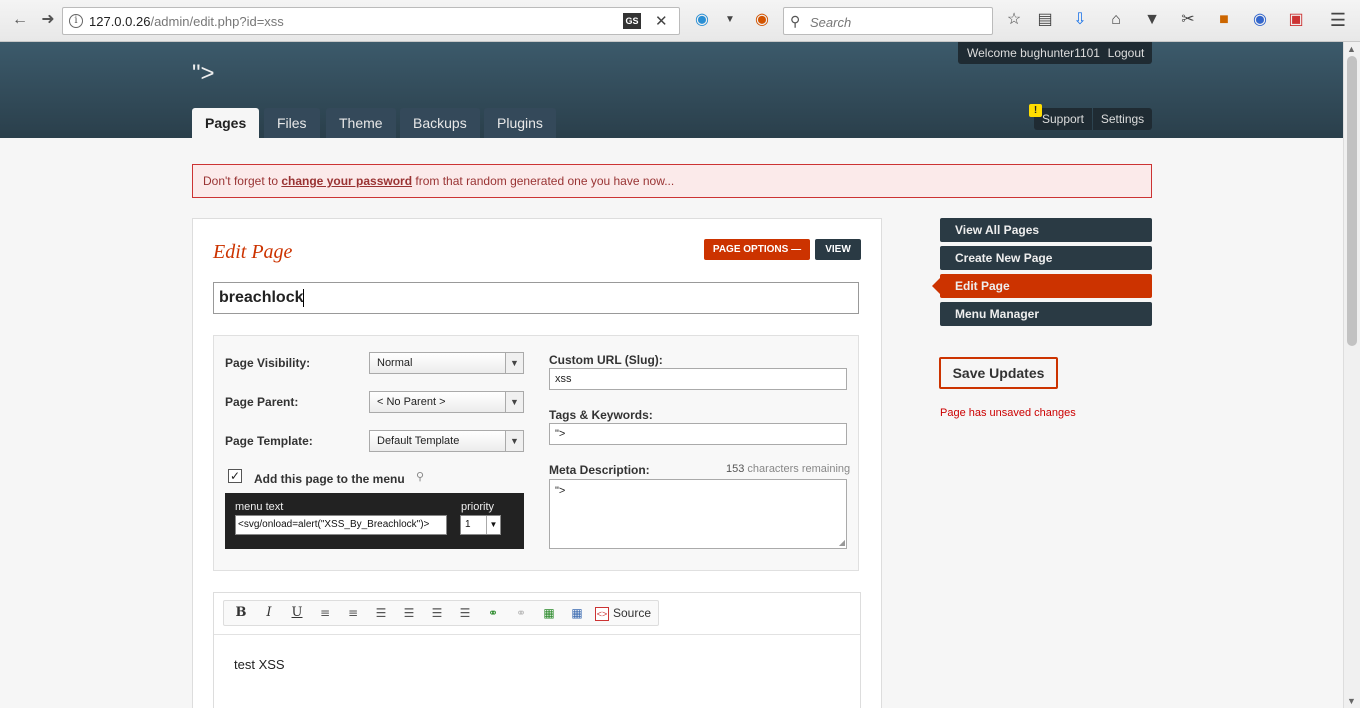  What do you see at coordinates (842, 542) in the screenshot?
I see `resize-grip-icon: ◢` at bounding box center [842, 542].